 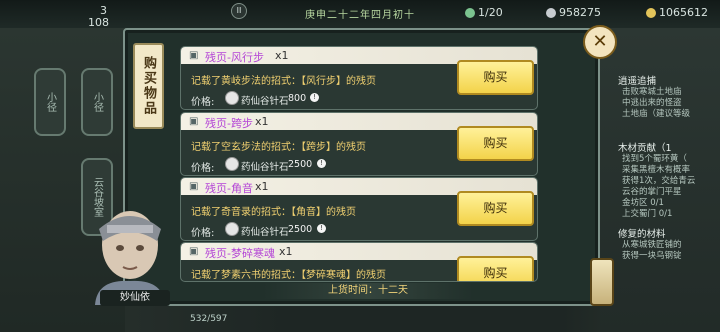 I want to click on quest-desc-1: 击败寒城土地庙 中逃出来的怪盗 土地庙（建议等级, so click(x=656, y=103).